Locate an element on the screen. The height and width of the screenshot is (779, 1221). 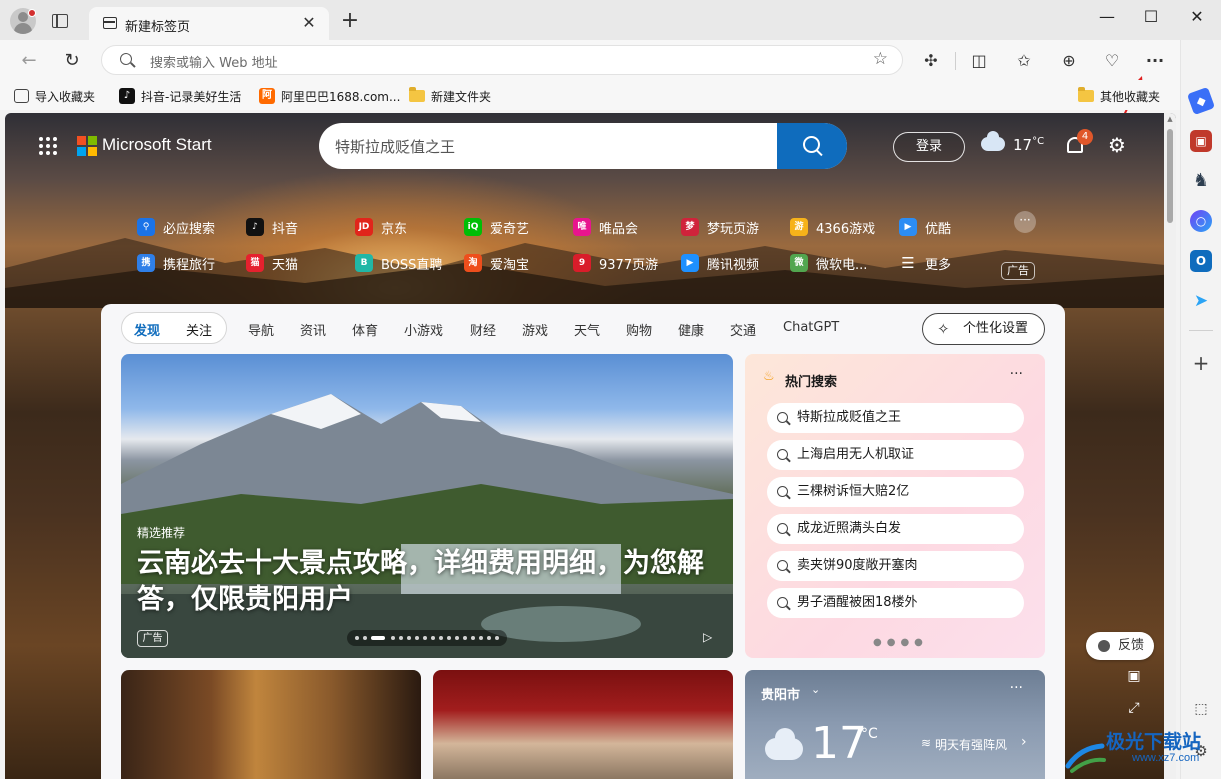
page-settings-gear-icon: ⚙ is located at coordinates (1117, 145).